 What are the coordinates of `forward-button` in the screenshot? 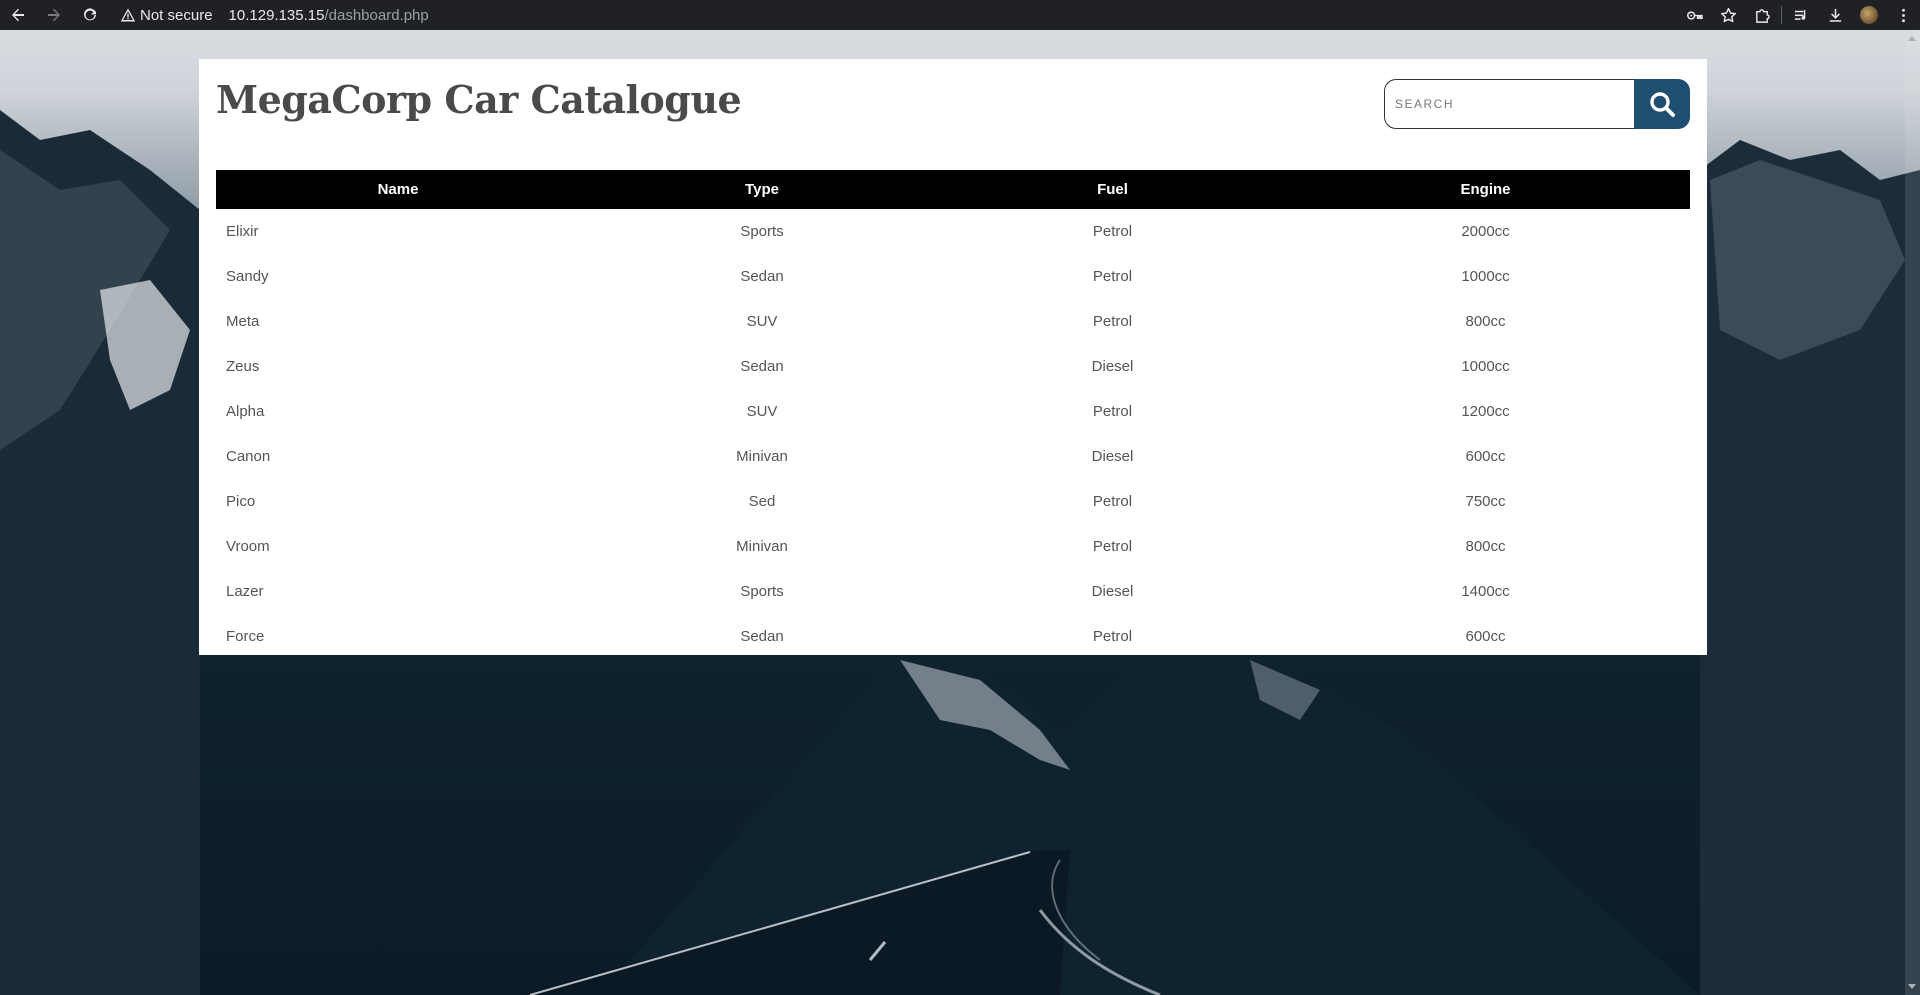 It's located at (54, 15).